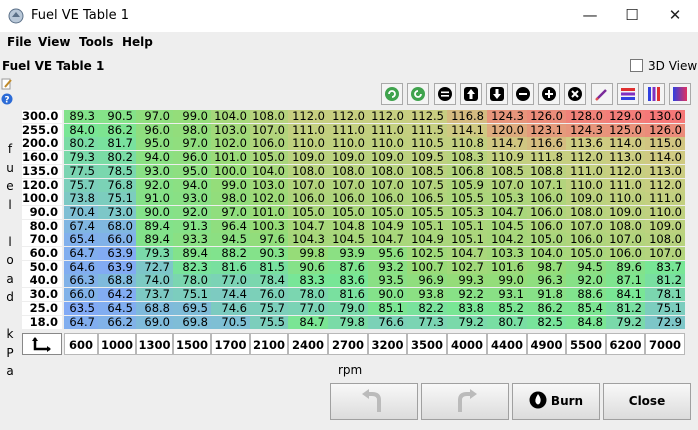 This screenshot has height=430, width=698. What do you see at coordinates (308, 322) in the screenshot?
I see `table-cell: 84.7` at bounding box center [308, 322].